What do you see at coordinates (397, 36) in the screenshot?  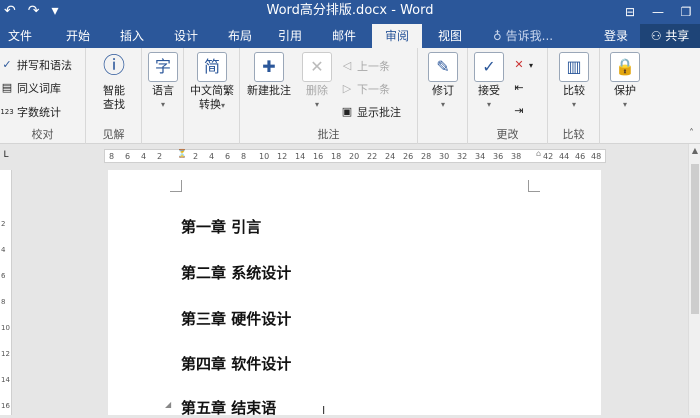 I see `tab-review: 审阅` at bounding box center [397, 36].